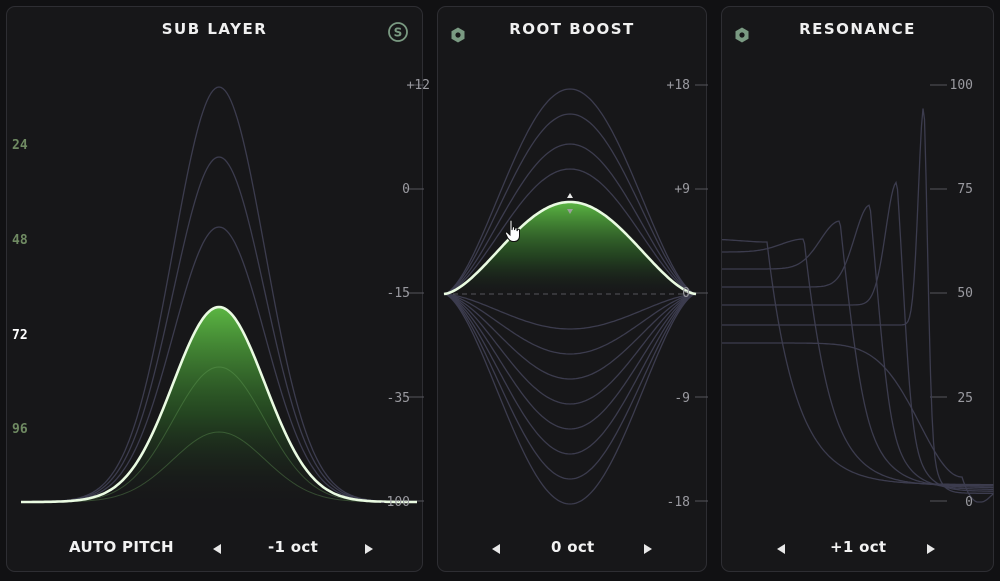  I want to click on sub-scale-label: 0, so click(406, 189).